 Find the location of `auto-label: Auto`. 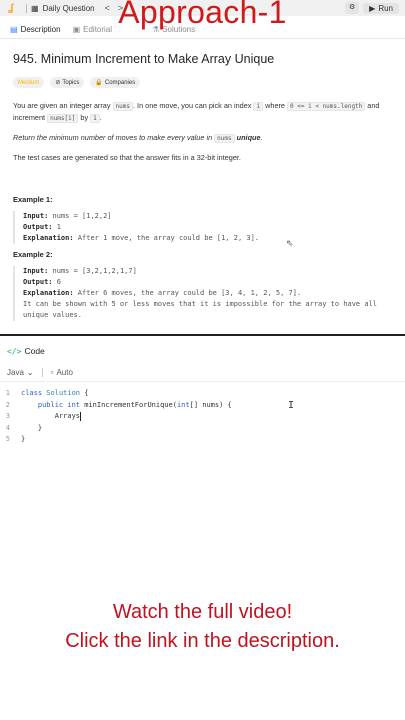

auto-label: Auto is located at coordinates (64, 372).